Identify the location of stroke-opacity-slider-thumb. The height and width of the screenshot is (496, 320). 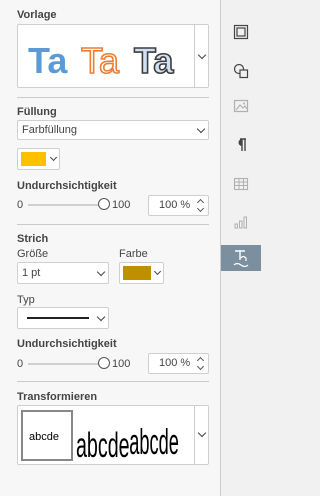
(104, 363).